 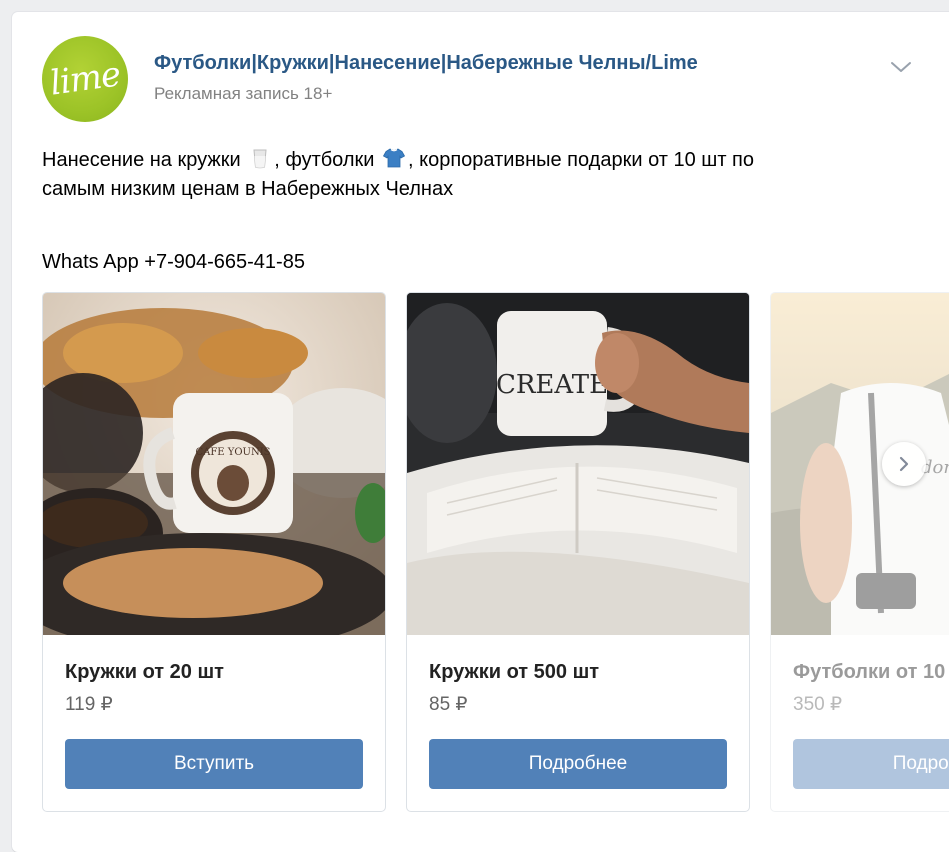 I want to click on avatar-logo-text: lime, so click(x=85, y=79).